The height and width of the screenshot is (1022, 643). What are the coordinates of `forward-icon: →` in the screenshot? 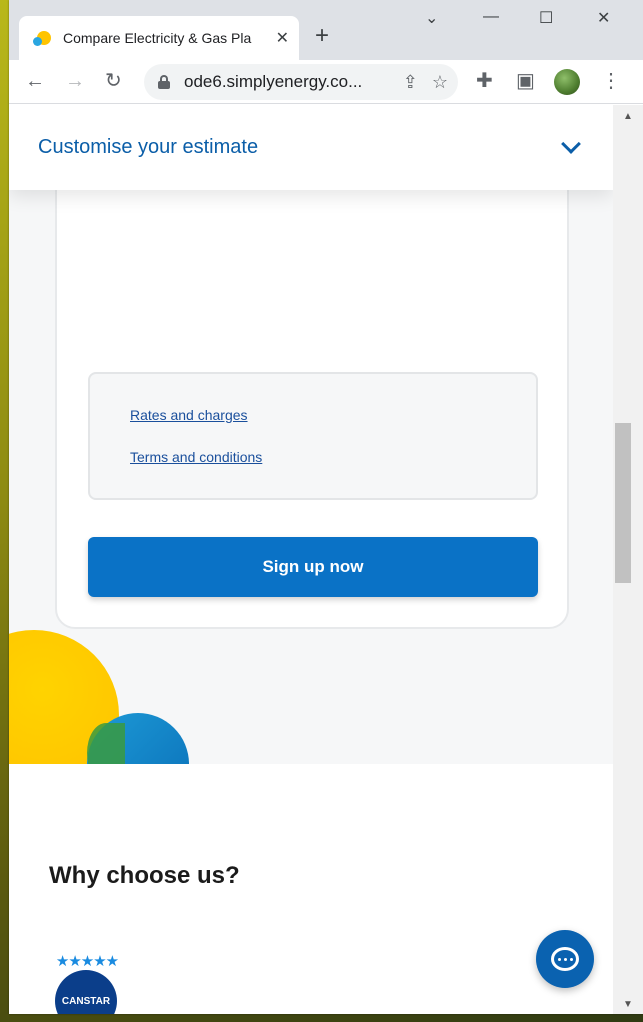 It's located at (75, 81).